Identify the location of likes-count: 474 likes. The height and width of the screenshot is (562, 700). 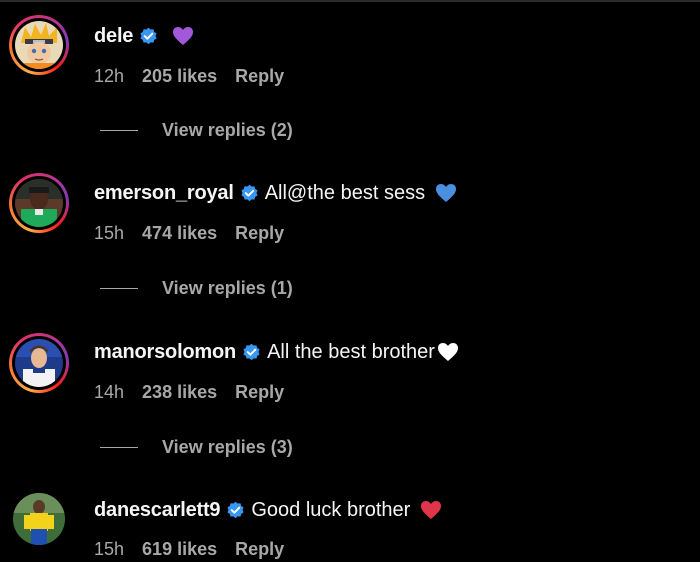
(179, 233).